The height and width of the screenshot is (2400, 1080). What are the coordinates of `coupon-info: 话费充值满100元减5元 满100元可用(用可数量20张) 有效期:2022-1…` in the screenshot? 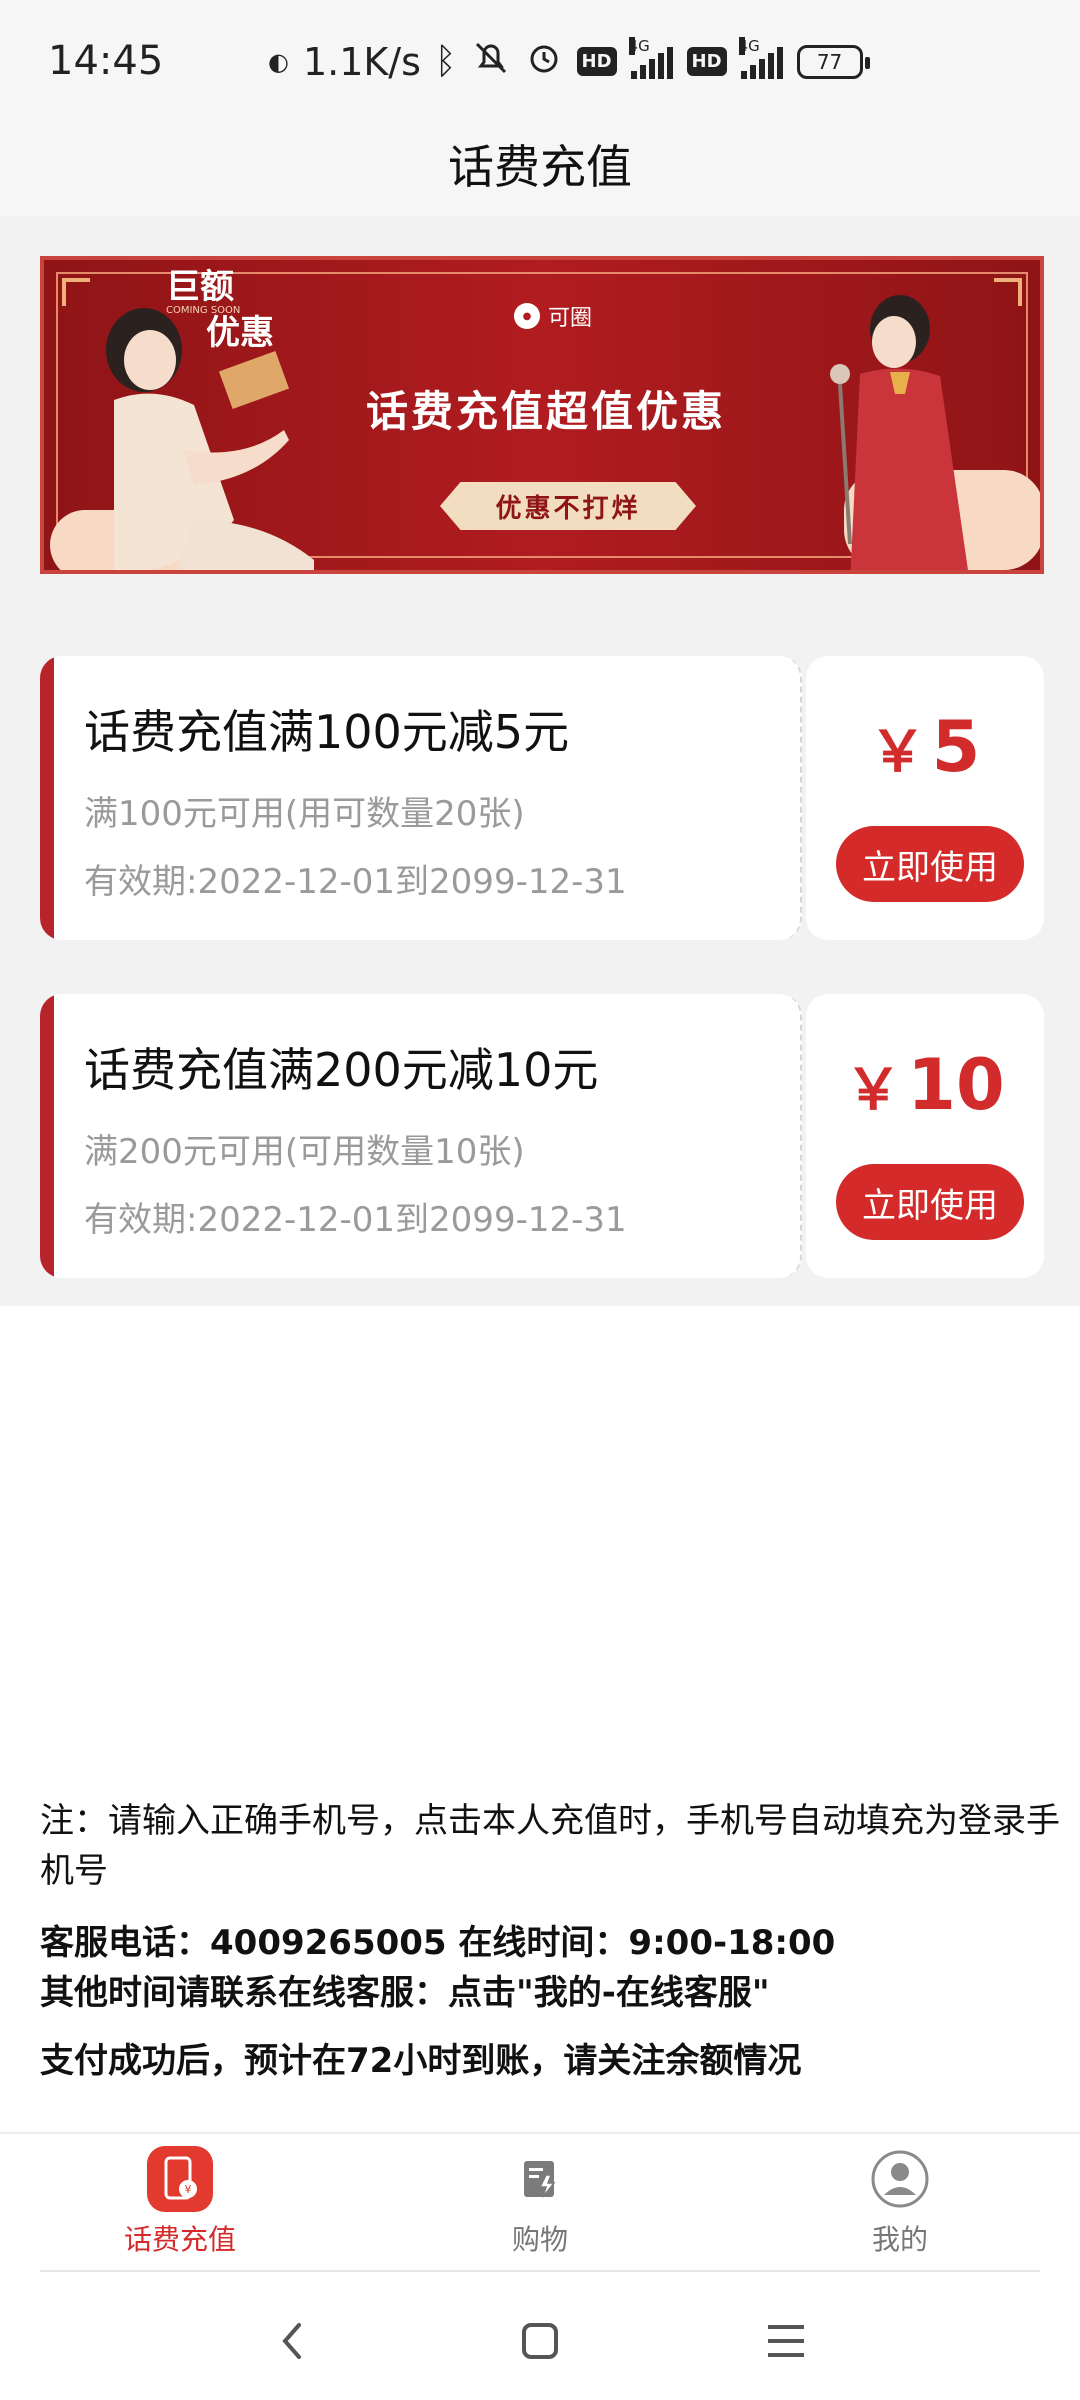 It's located at (421, 798).